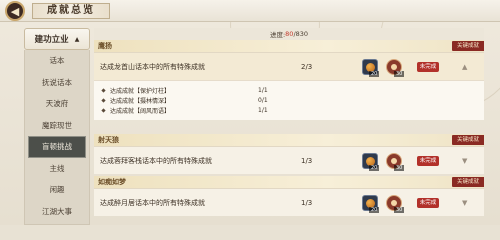  What do you see at coordinates (464, 67) in the screenshot?
I see `chevron-up-icon: ▲` at bounding box center [464, 67].